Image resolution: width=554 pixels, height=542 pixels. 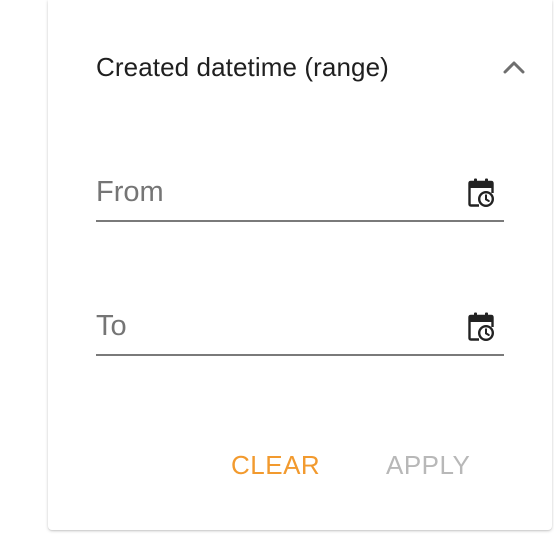 I want to click on to-field: To, so click(x=300, y=328).